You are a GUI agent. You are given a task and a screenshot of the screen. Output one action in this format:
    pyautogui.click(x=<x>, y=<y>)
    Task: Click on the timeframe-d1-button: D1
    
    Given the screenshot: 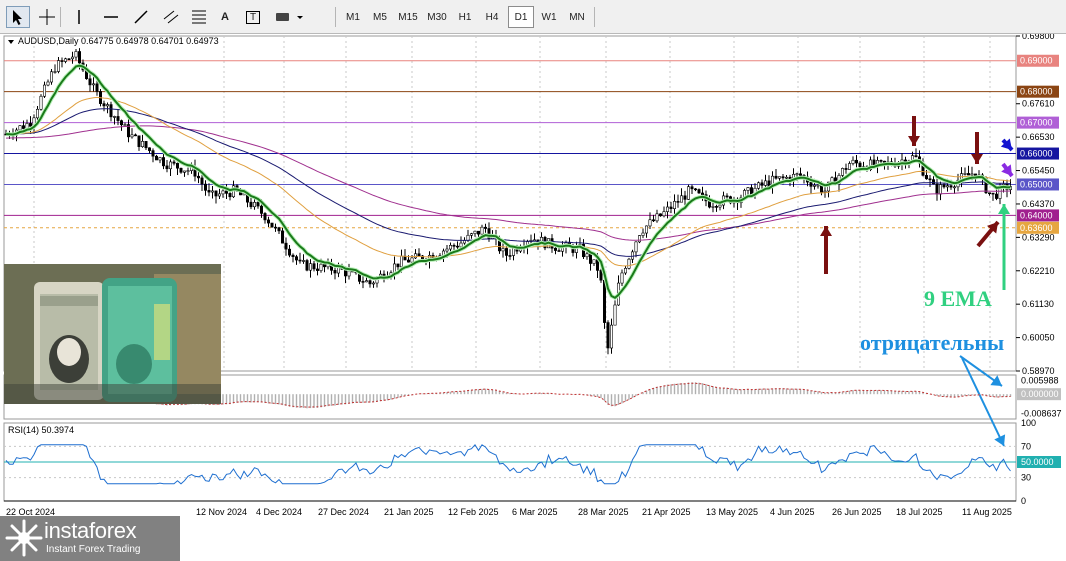 What is the action you would take?
    pyautogui.click(x=521, y=17)
    